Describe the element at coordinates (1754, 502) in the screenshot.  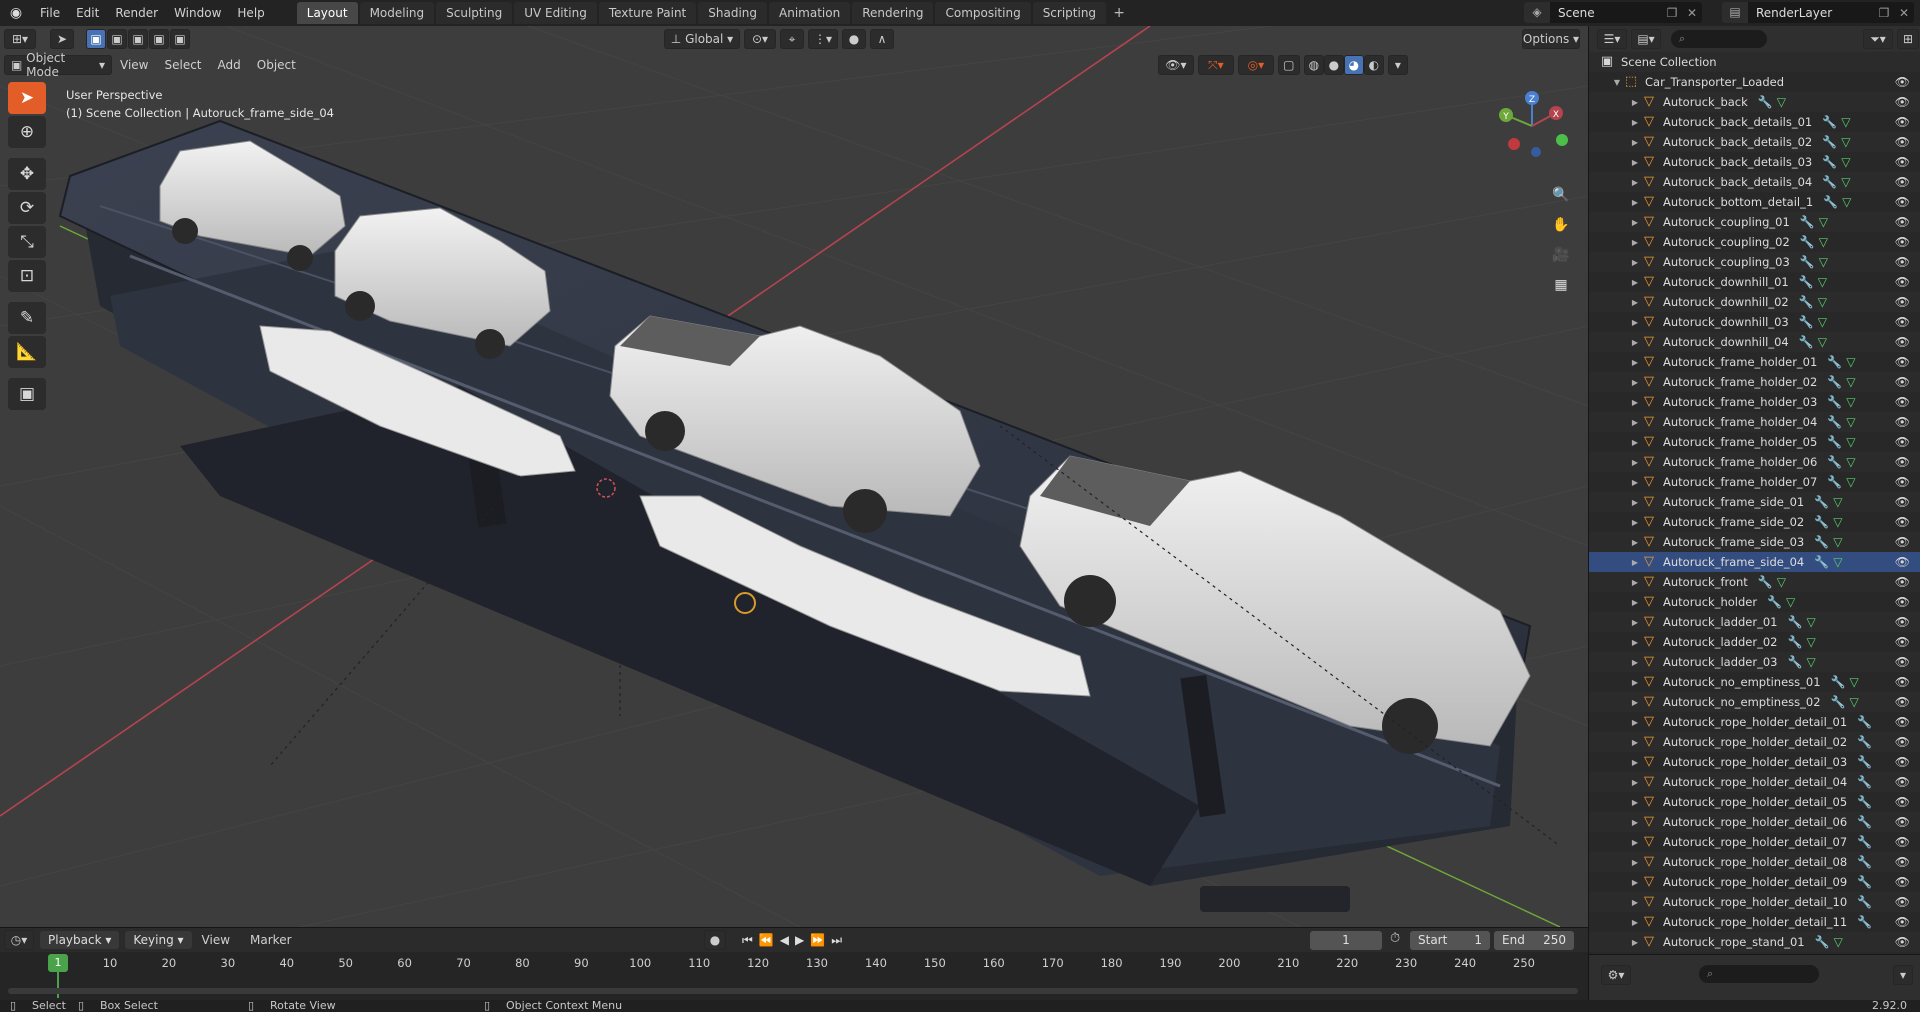
I see `outliner-item: ▶ ▽ Autoruck_frame_side_01 🔧 ▽ 👁` at that location.